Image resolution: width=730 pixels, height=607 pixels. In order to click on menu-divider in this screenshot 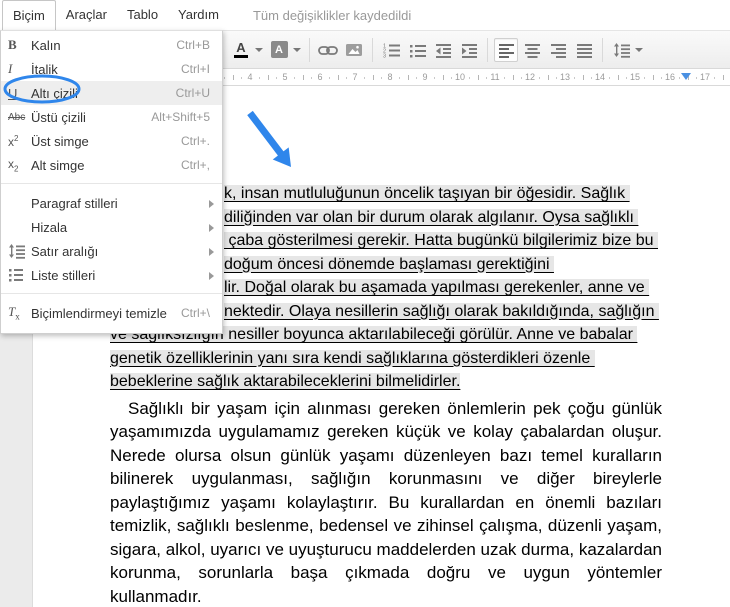, I will do `click(111, 293)`.